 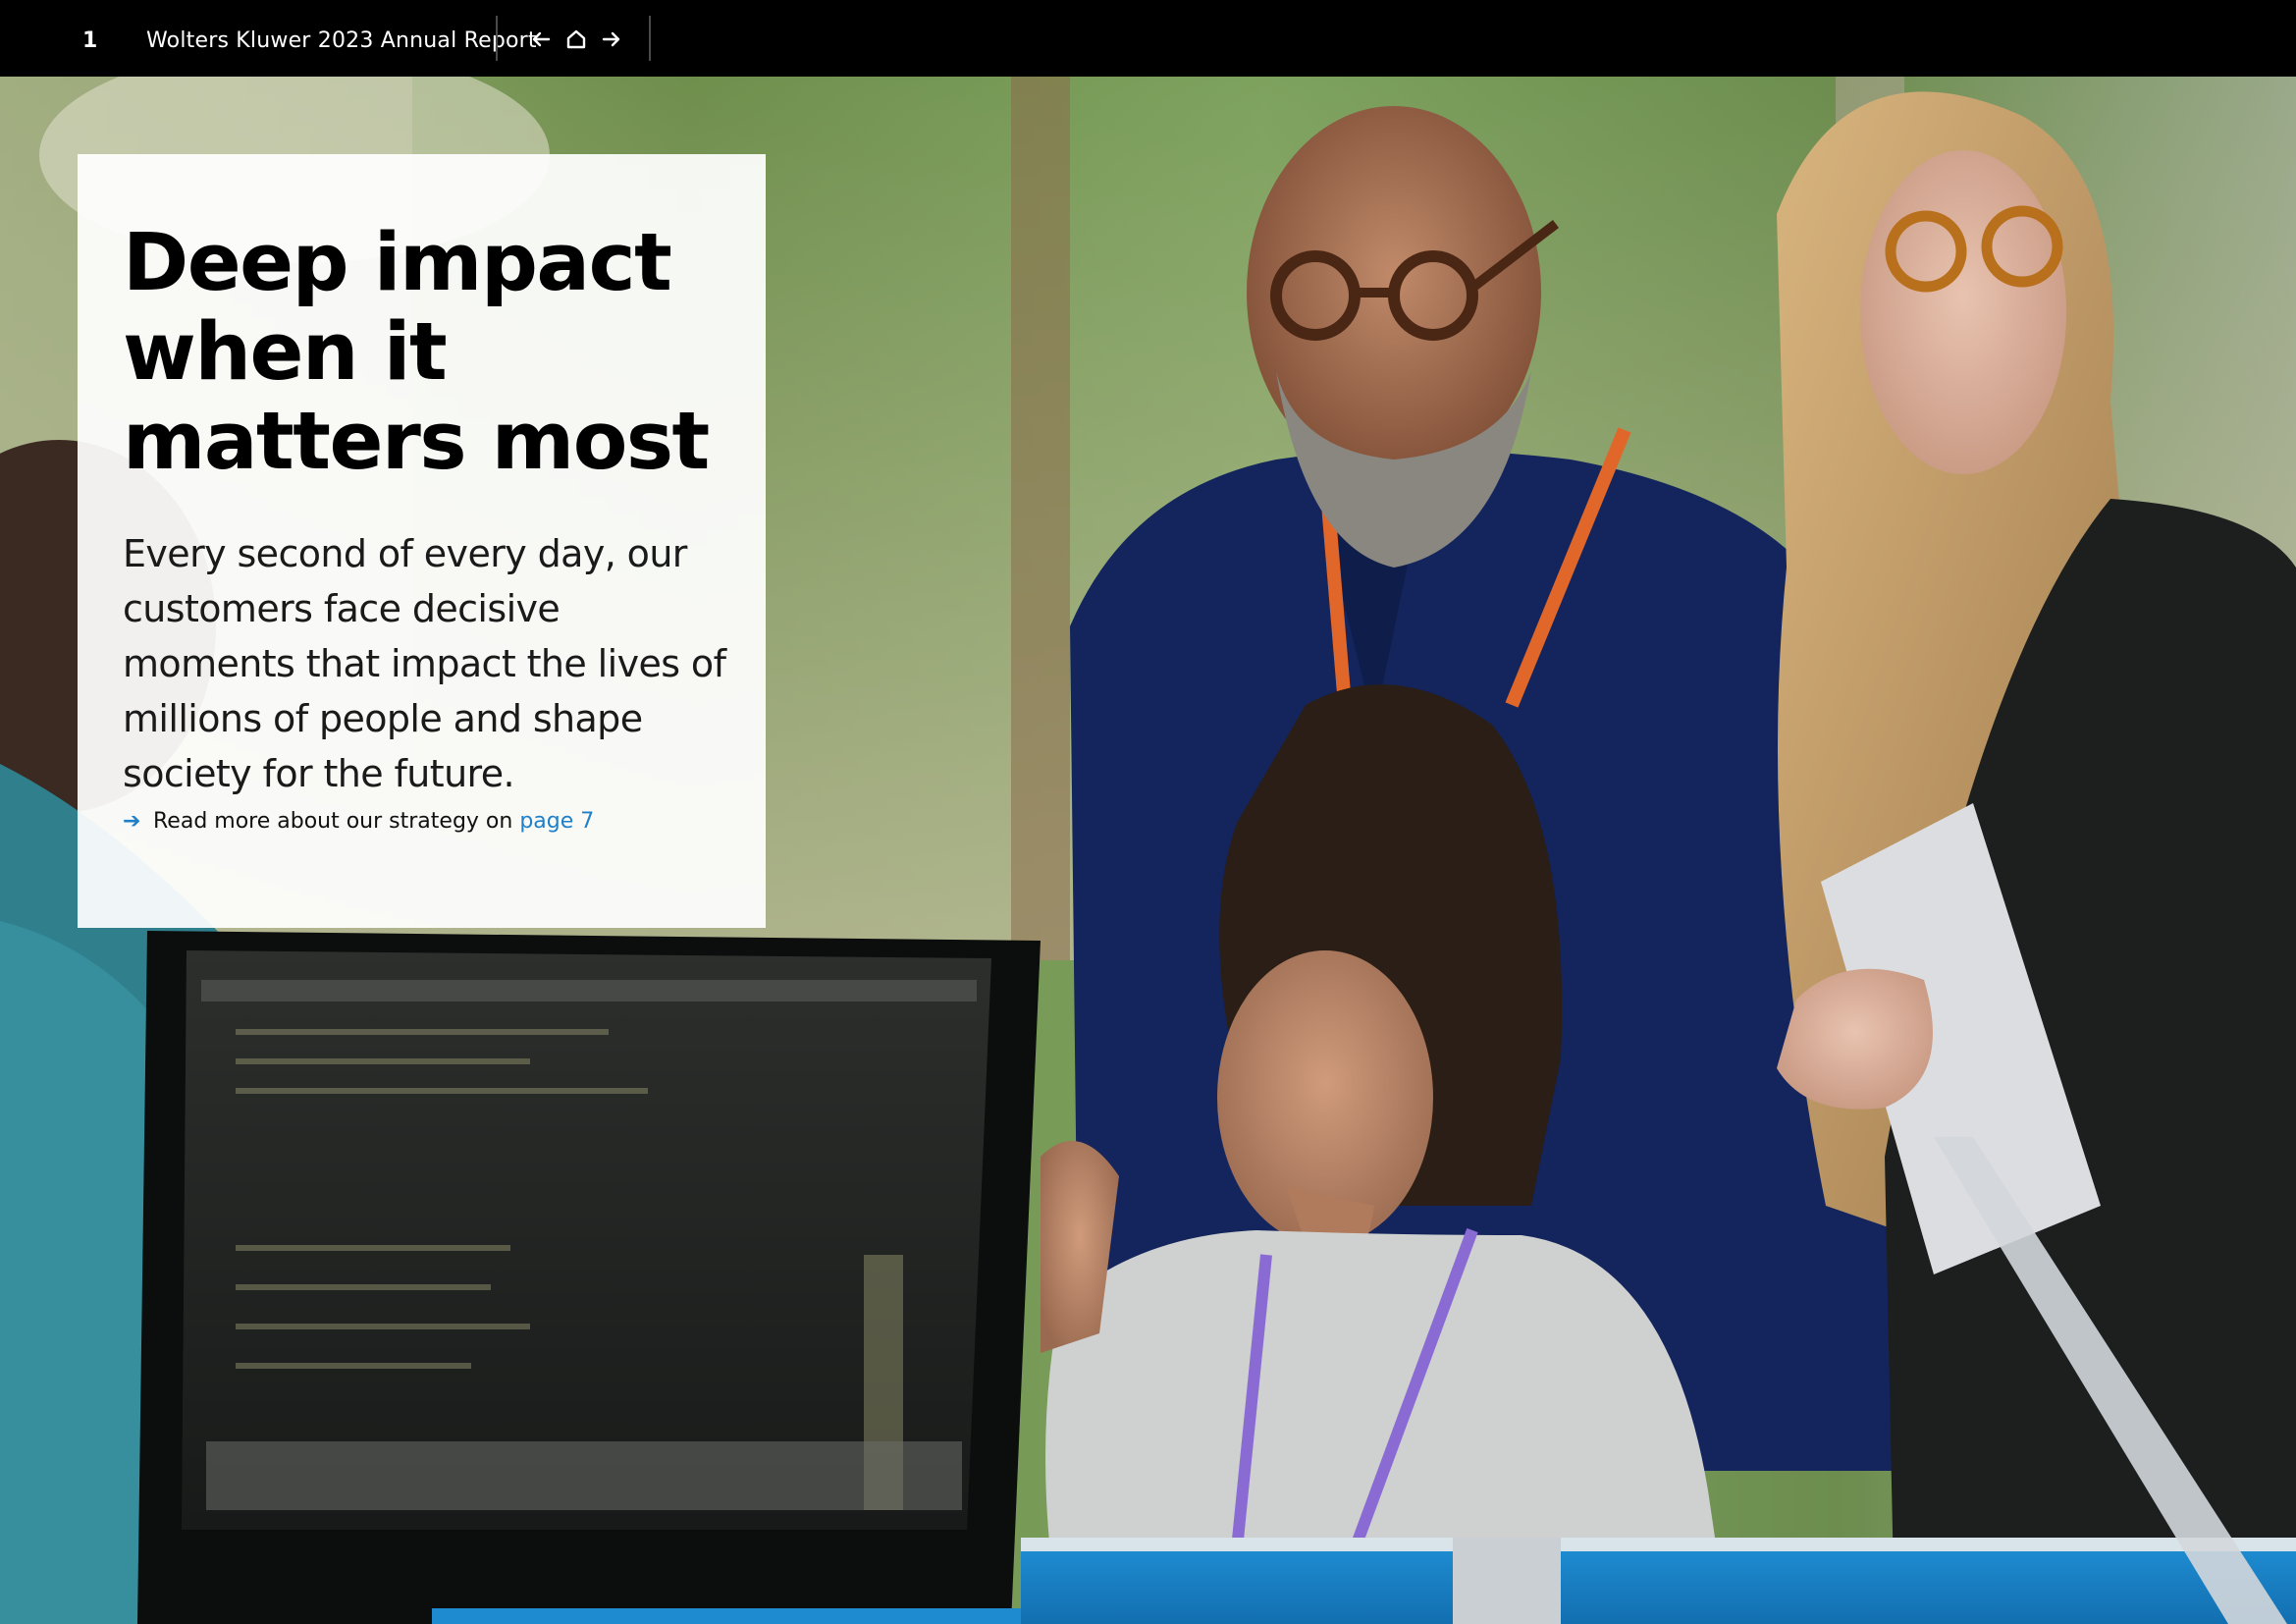 What do you see at coordinates (90, 40) in the screenshot?
I see `page-number: 1` at bounding box center [90, 40].